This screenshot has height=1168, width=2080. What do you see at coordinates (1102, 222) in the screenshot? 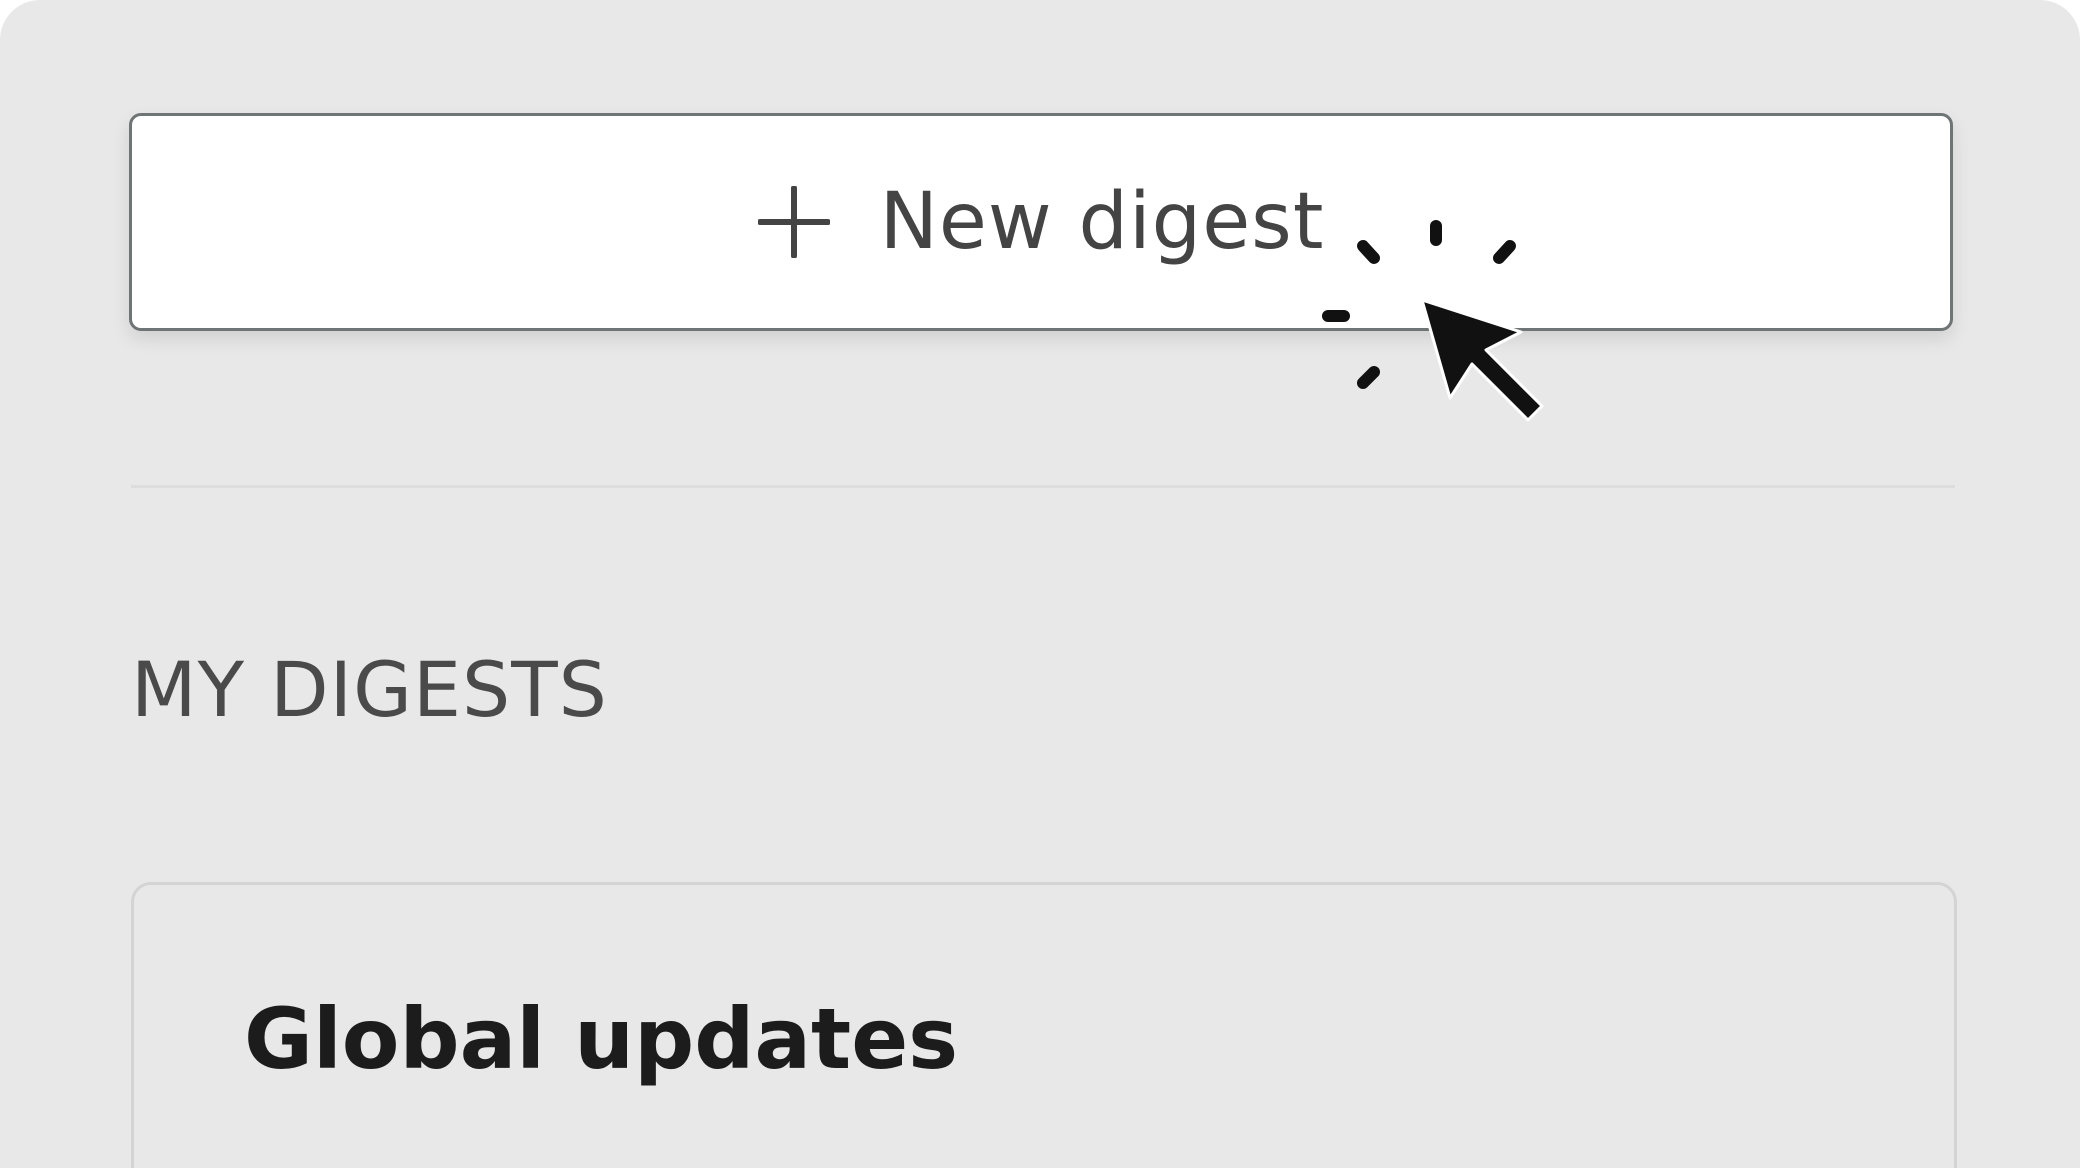
I see `new-digest-label: New digest` at bounding box center [1102, 222].